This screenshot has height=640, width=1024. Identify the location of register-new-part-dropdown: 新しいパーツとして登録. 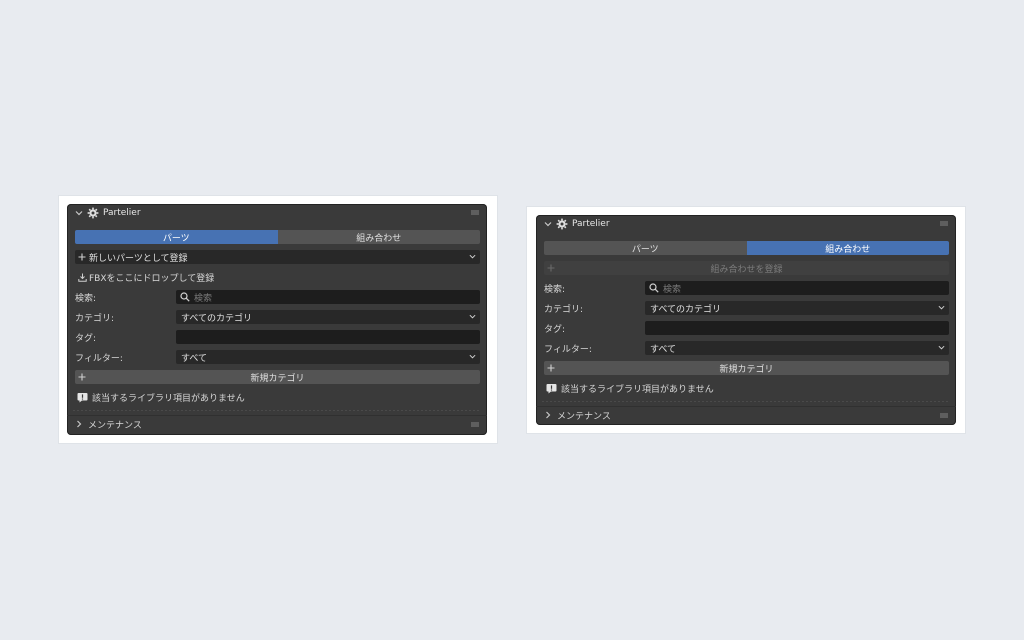
(277, 257).